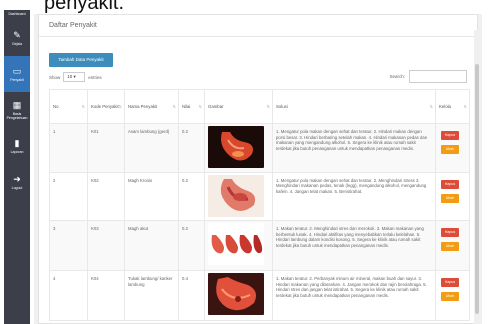 This screenshot has width=492, height=324. Describe the element at coordinates (17, 80) in the screenshot. I see `sidebar-item-label: Penyakit` at that location.